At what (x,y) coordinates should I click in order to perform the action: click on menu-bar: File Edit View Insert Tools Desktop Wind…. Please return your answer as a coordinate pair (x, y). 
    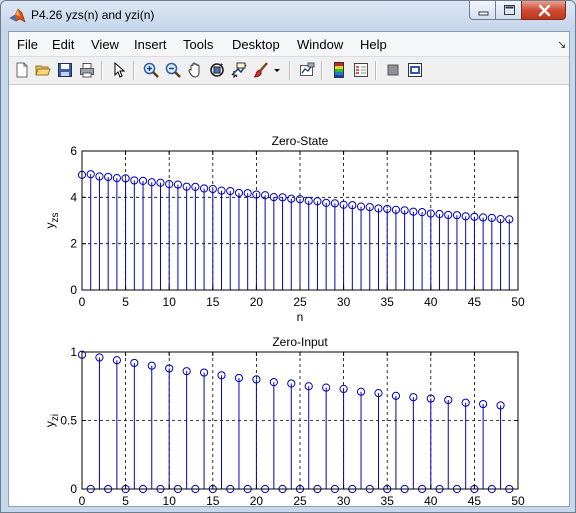
    Looking at the image, I should click on (289, 44).